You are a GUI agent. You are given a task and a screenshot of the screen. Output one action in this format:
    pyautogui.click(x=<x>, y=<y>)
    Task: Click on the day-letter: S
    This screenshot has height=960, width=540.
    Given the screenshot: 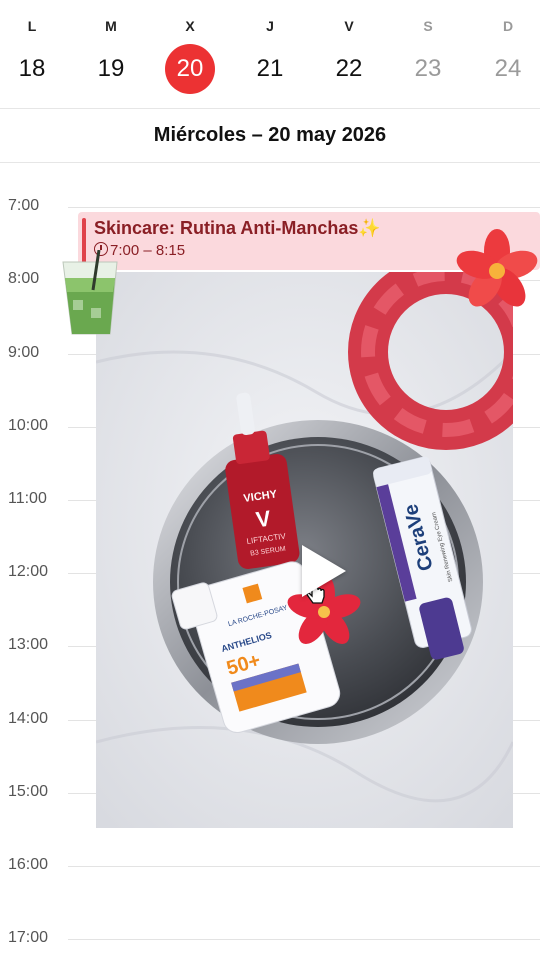 What is the action you would take?
    pyautogui.click(x=428, y=26)
    